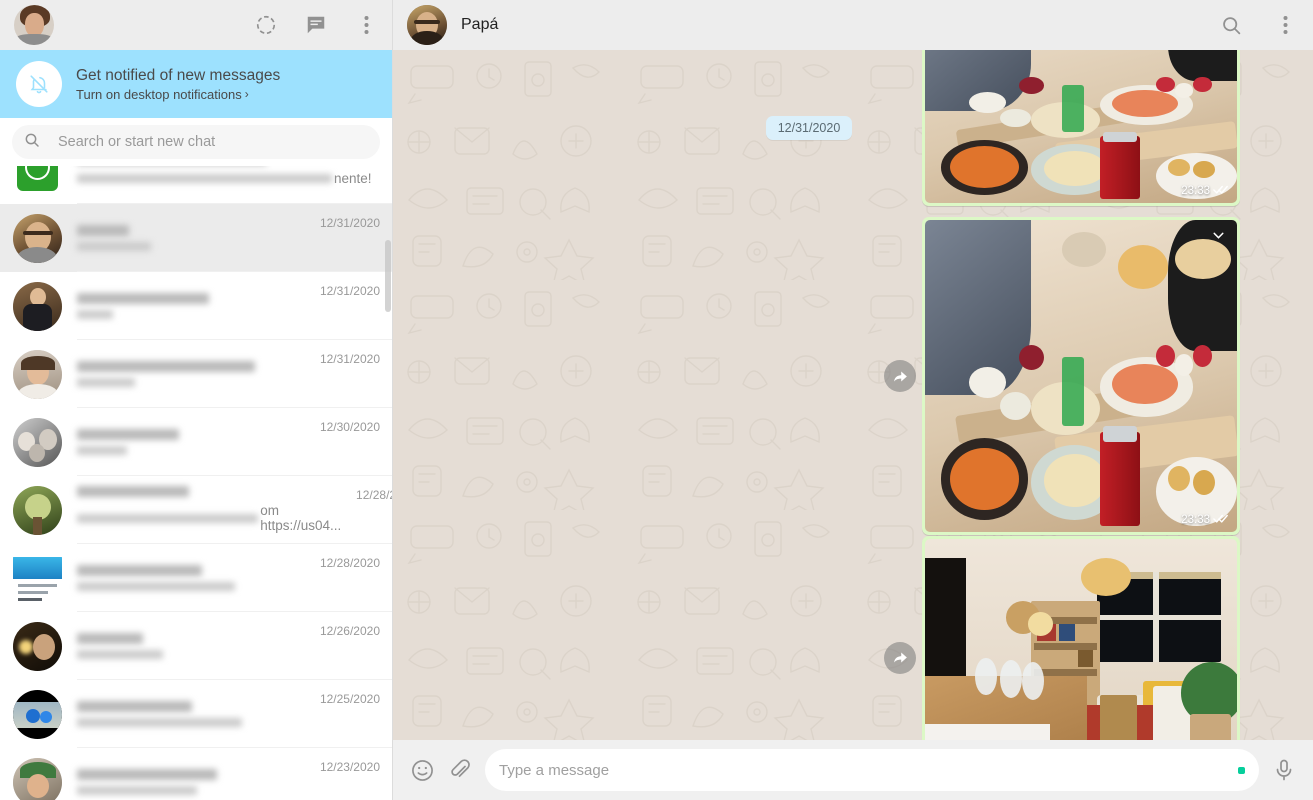  Describe the element at coordinates (1284, 770) in the screenshot. I see `microphone-icon` at that location.